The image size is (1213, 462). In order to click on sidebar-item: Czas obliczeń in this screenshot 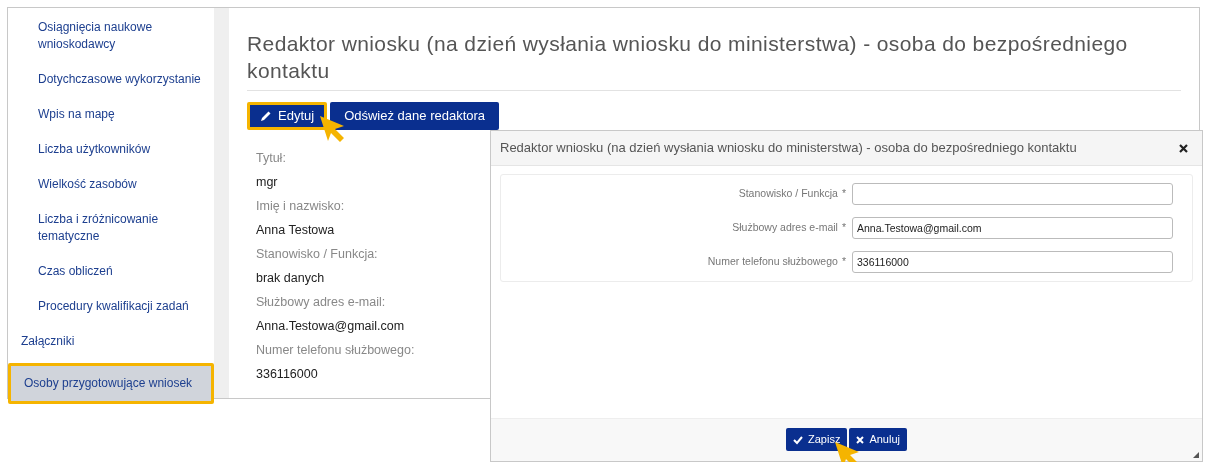, I will do `click(111, 271)`.